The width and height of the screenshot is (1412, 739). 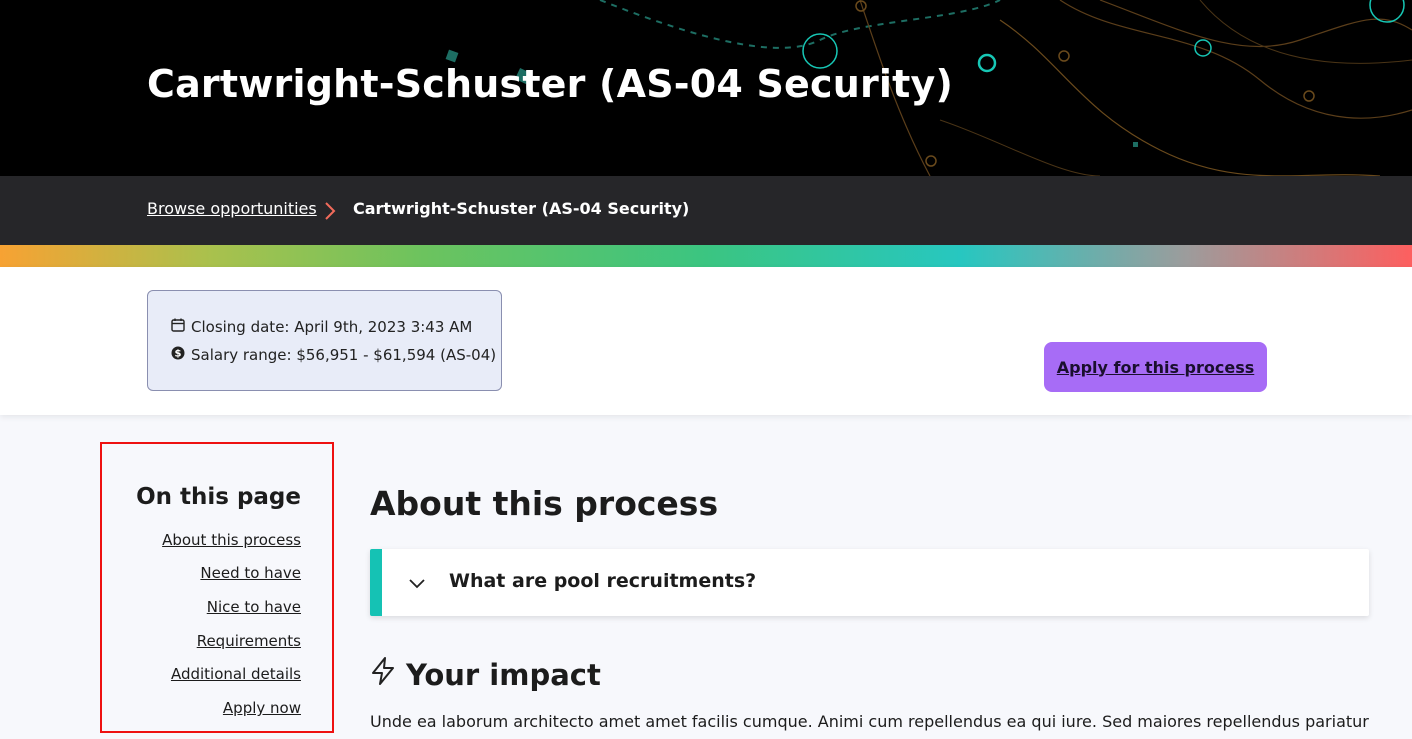 I want to click on toc-title: On this page, so click(x=218, y=497).